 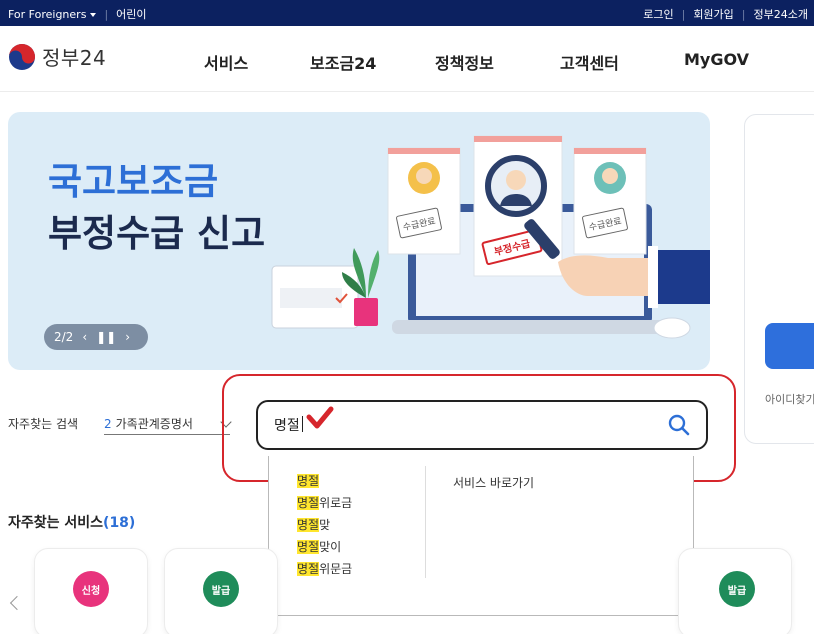 I want to click on suggestion-item: 명절맞, so click(x=324, y=527).